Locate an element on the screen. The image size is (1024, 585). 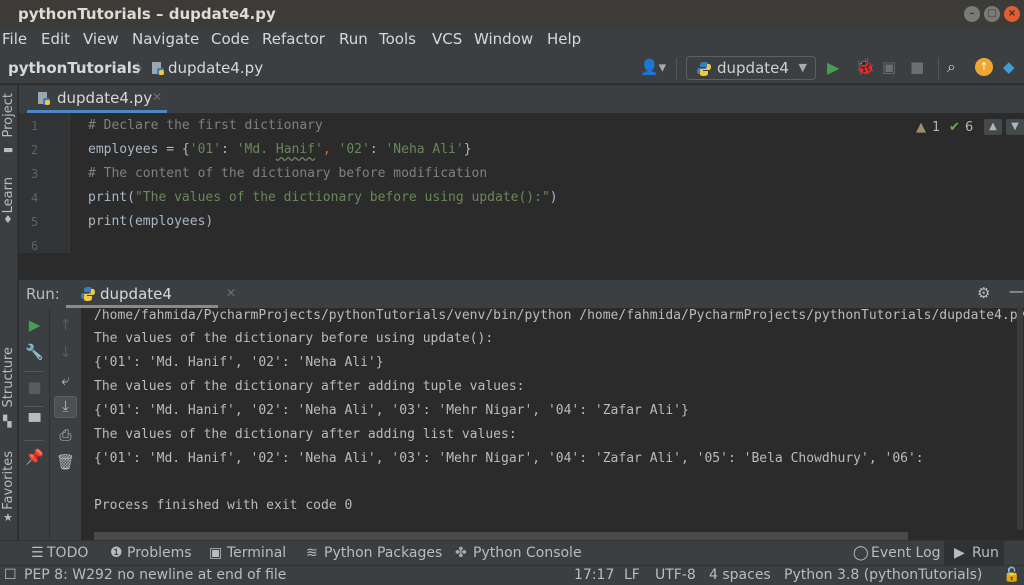
menu-tools: Tools is located at coordinates (397, 39).